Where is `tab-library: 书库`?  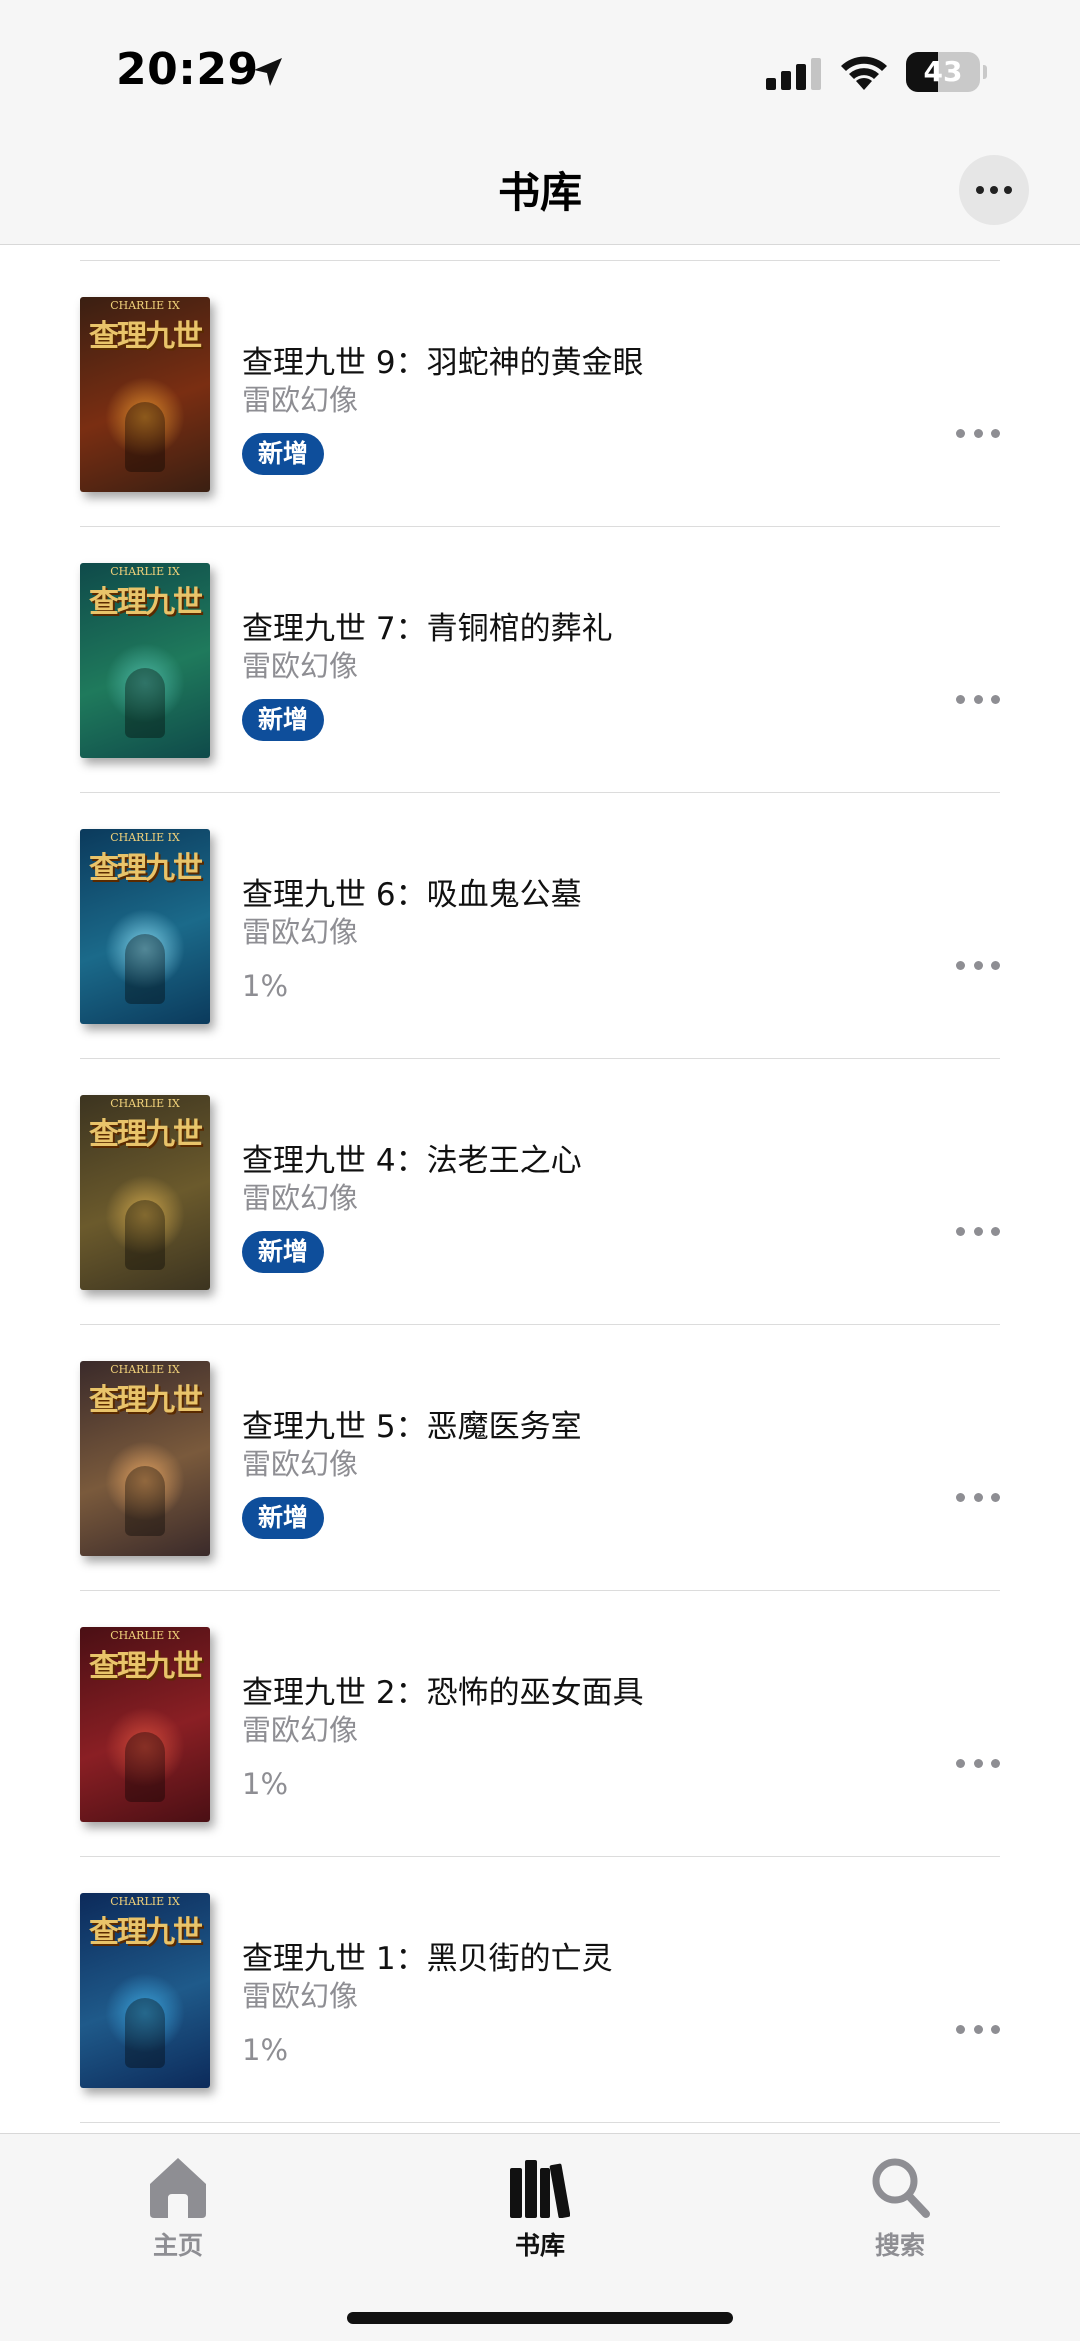
tab-library: 书库 is located at coordinates (540, 2209).